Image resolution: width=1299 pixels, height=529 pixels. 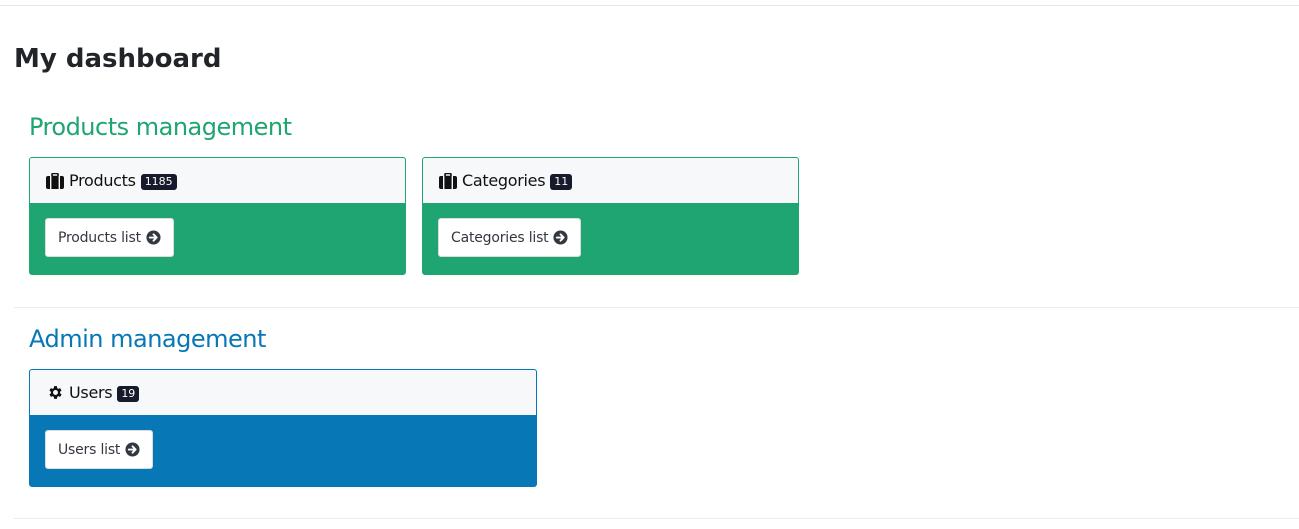 I want to click on button-label: Categories list, so click(x=500, y=237).